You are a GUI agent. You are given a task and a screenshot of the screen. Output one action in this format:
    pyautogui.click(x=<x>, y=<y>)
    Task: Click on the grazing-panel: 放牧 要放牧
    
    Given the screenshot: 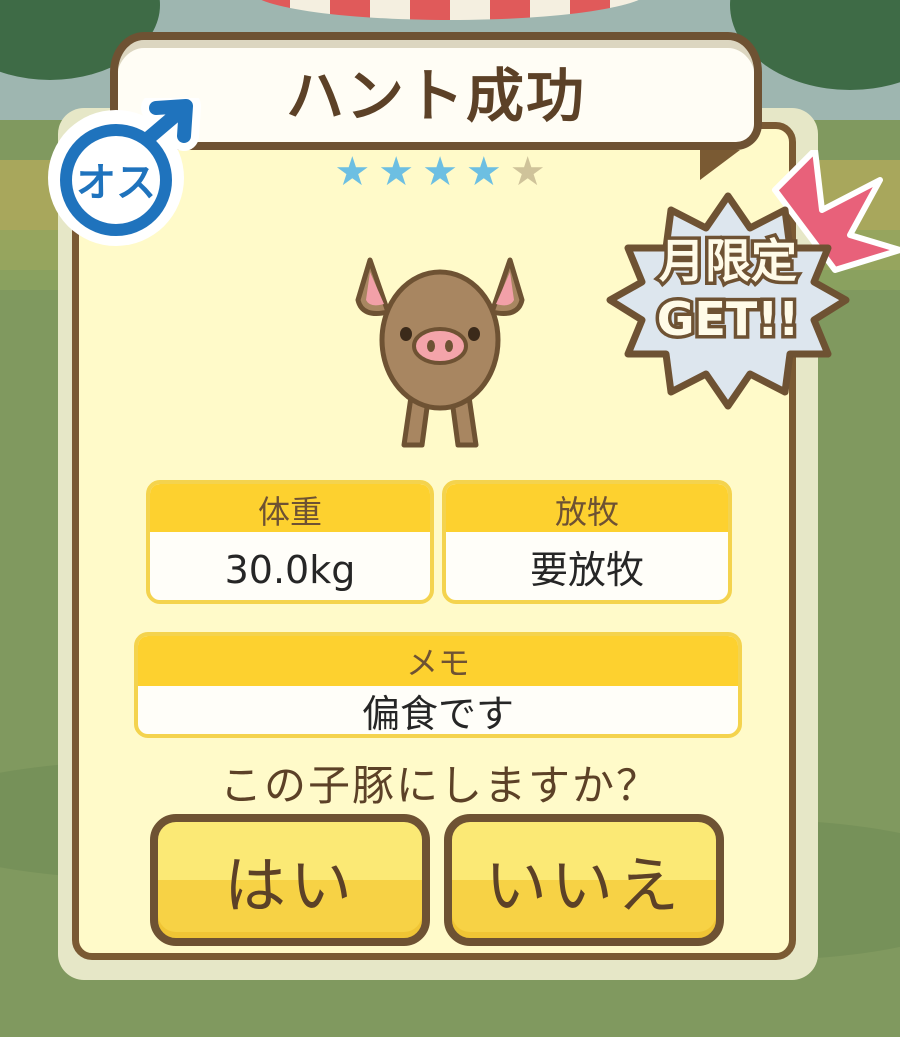 What is the action you would take?
    pyautogui.click(x=587, y=542)
    